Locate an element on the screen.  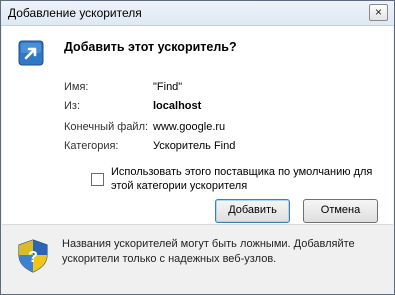
field-value: www.google.ru is located at coordinates (189, 127).